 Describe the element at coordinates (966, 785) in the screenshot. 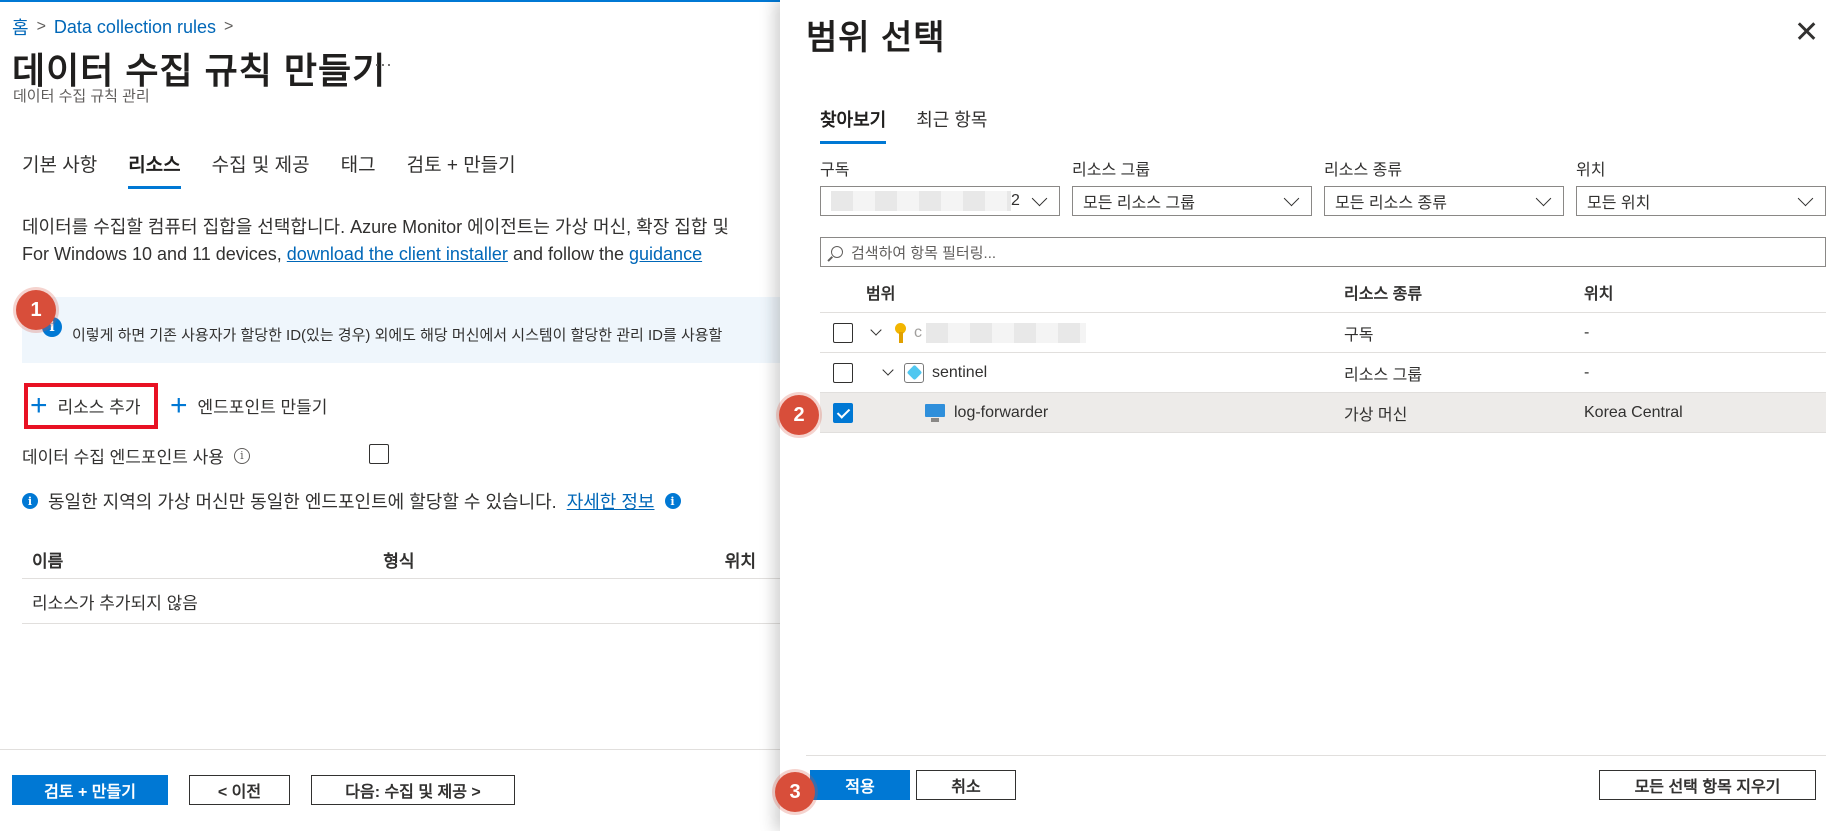

I see `cancel-button: 취소` at that location.